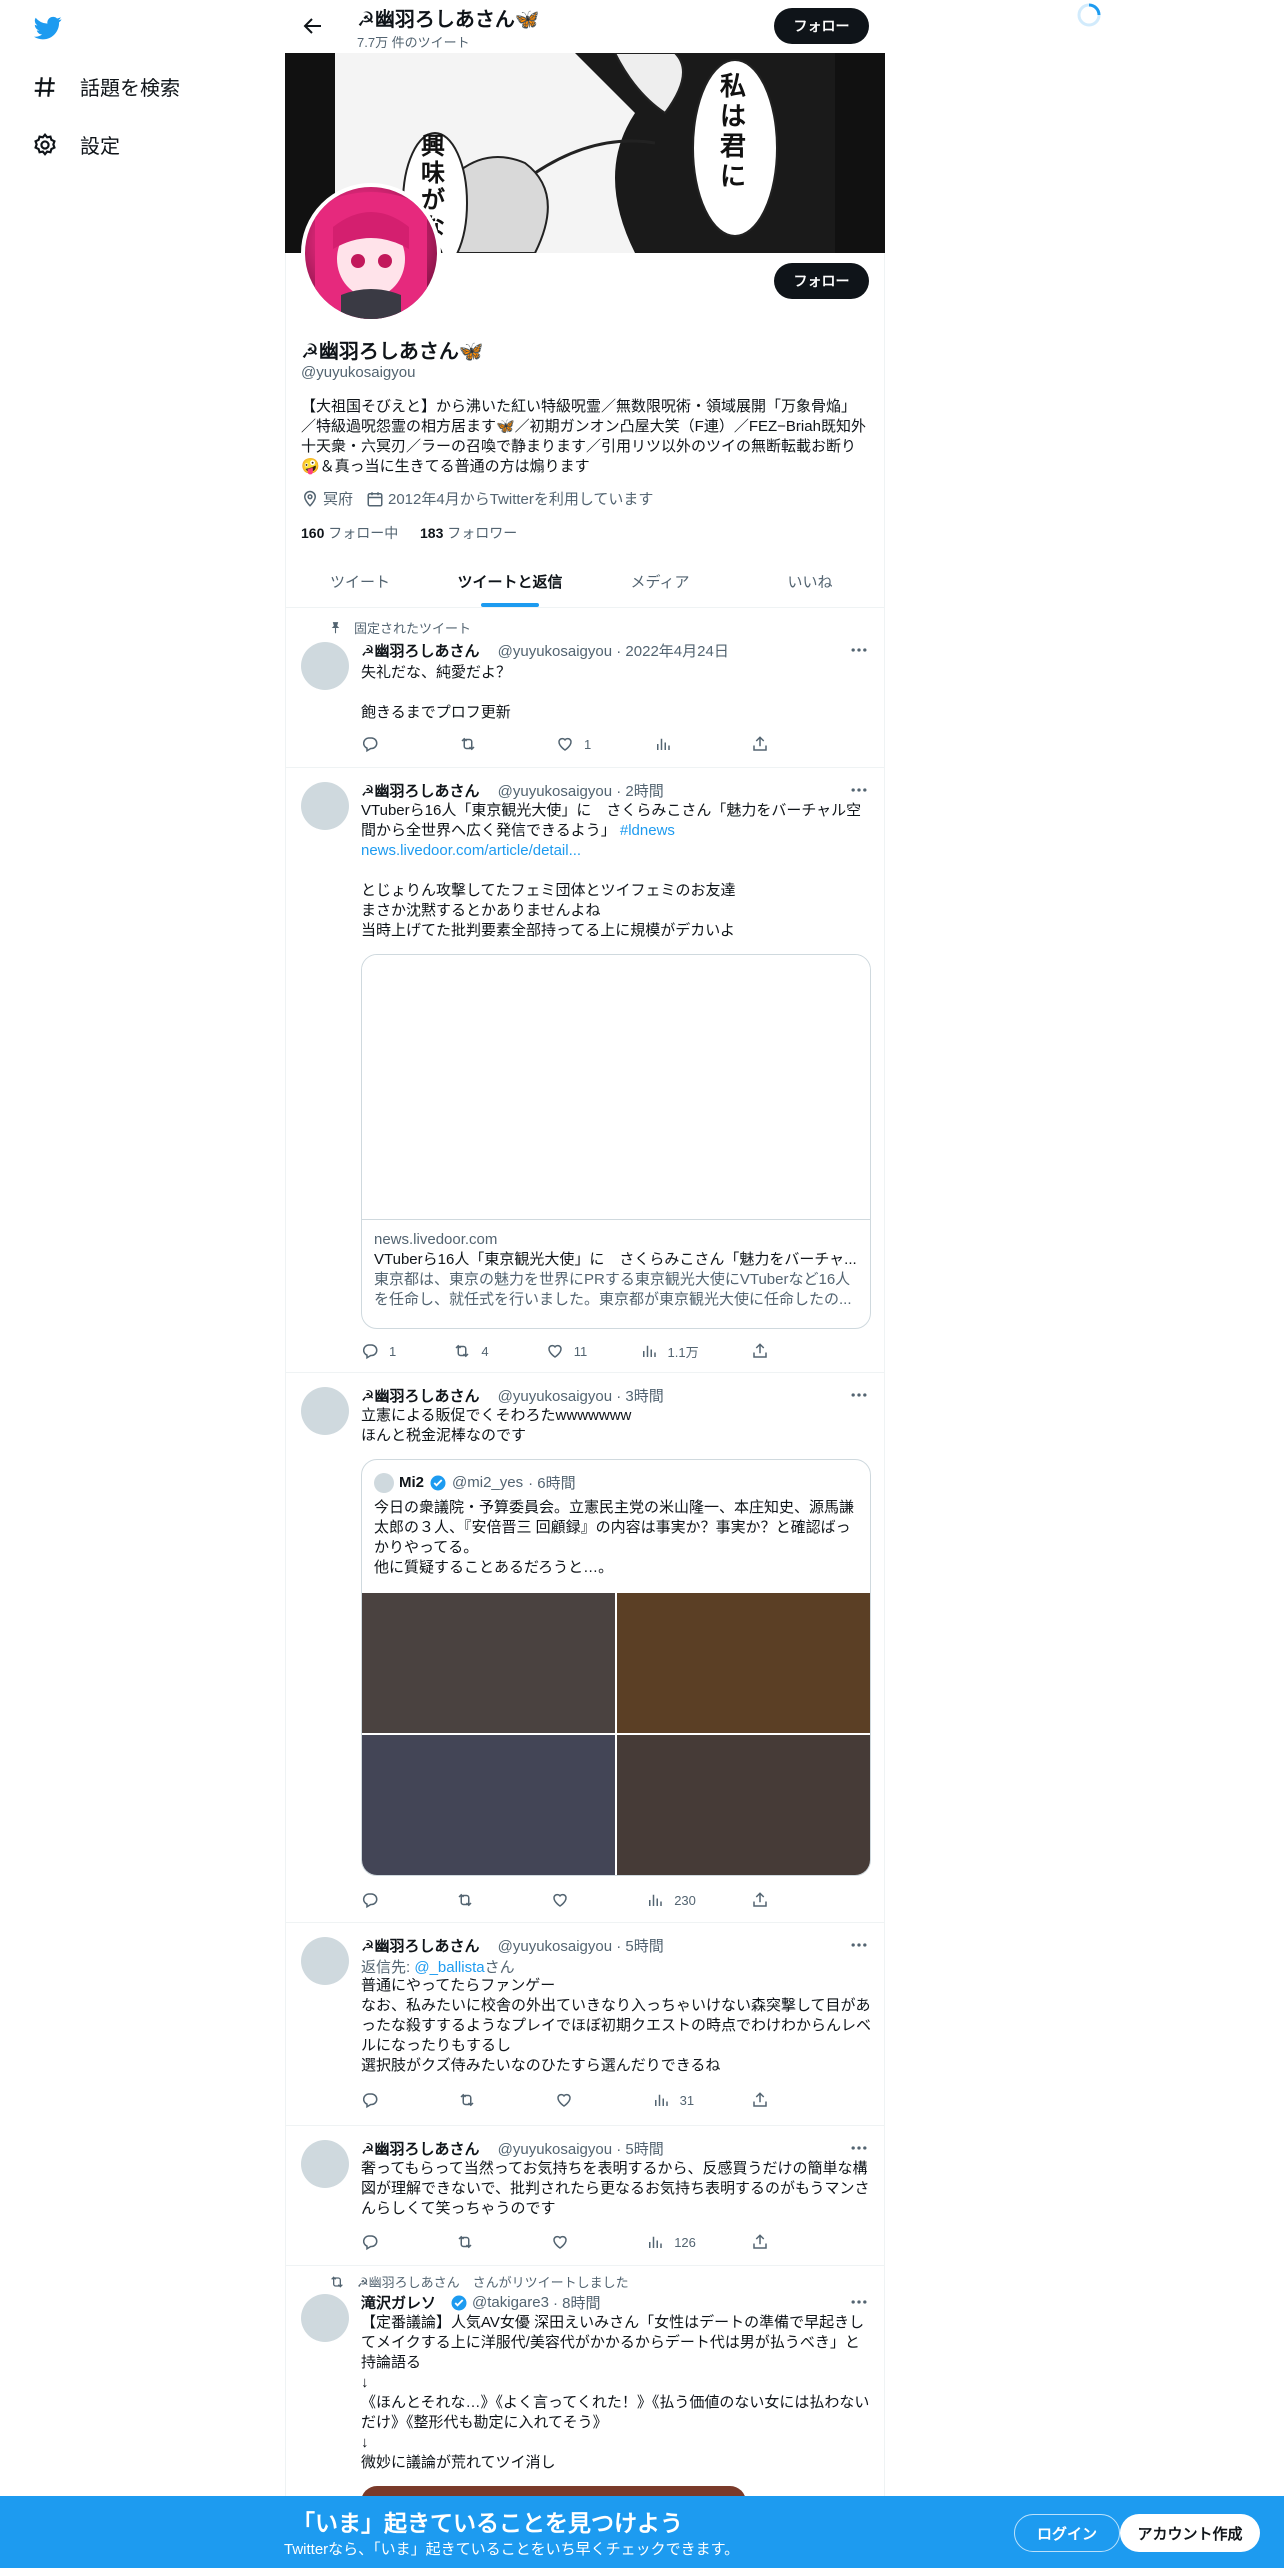 This screenshot has height=2568, width=1284. Describe the element at coordinates (371, 253) in the screenshot. I see `profile-avatar` at that location.